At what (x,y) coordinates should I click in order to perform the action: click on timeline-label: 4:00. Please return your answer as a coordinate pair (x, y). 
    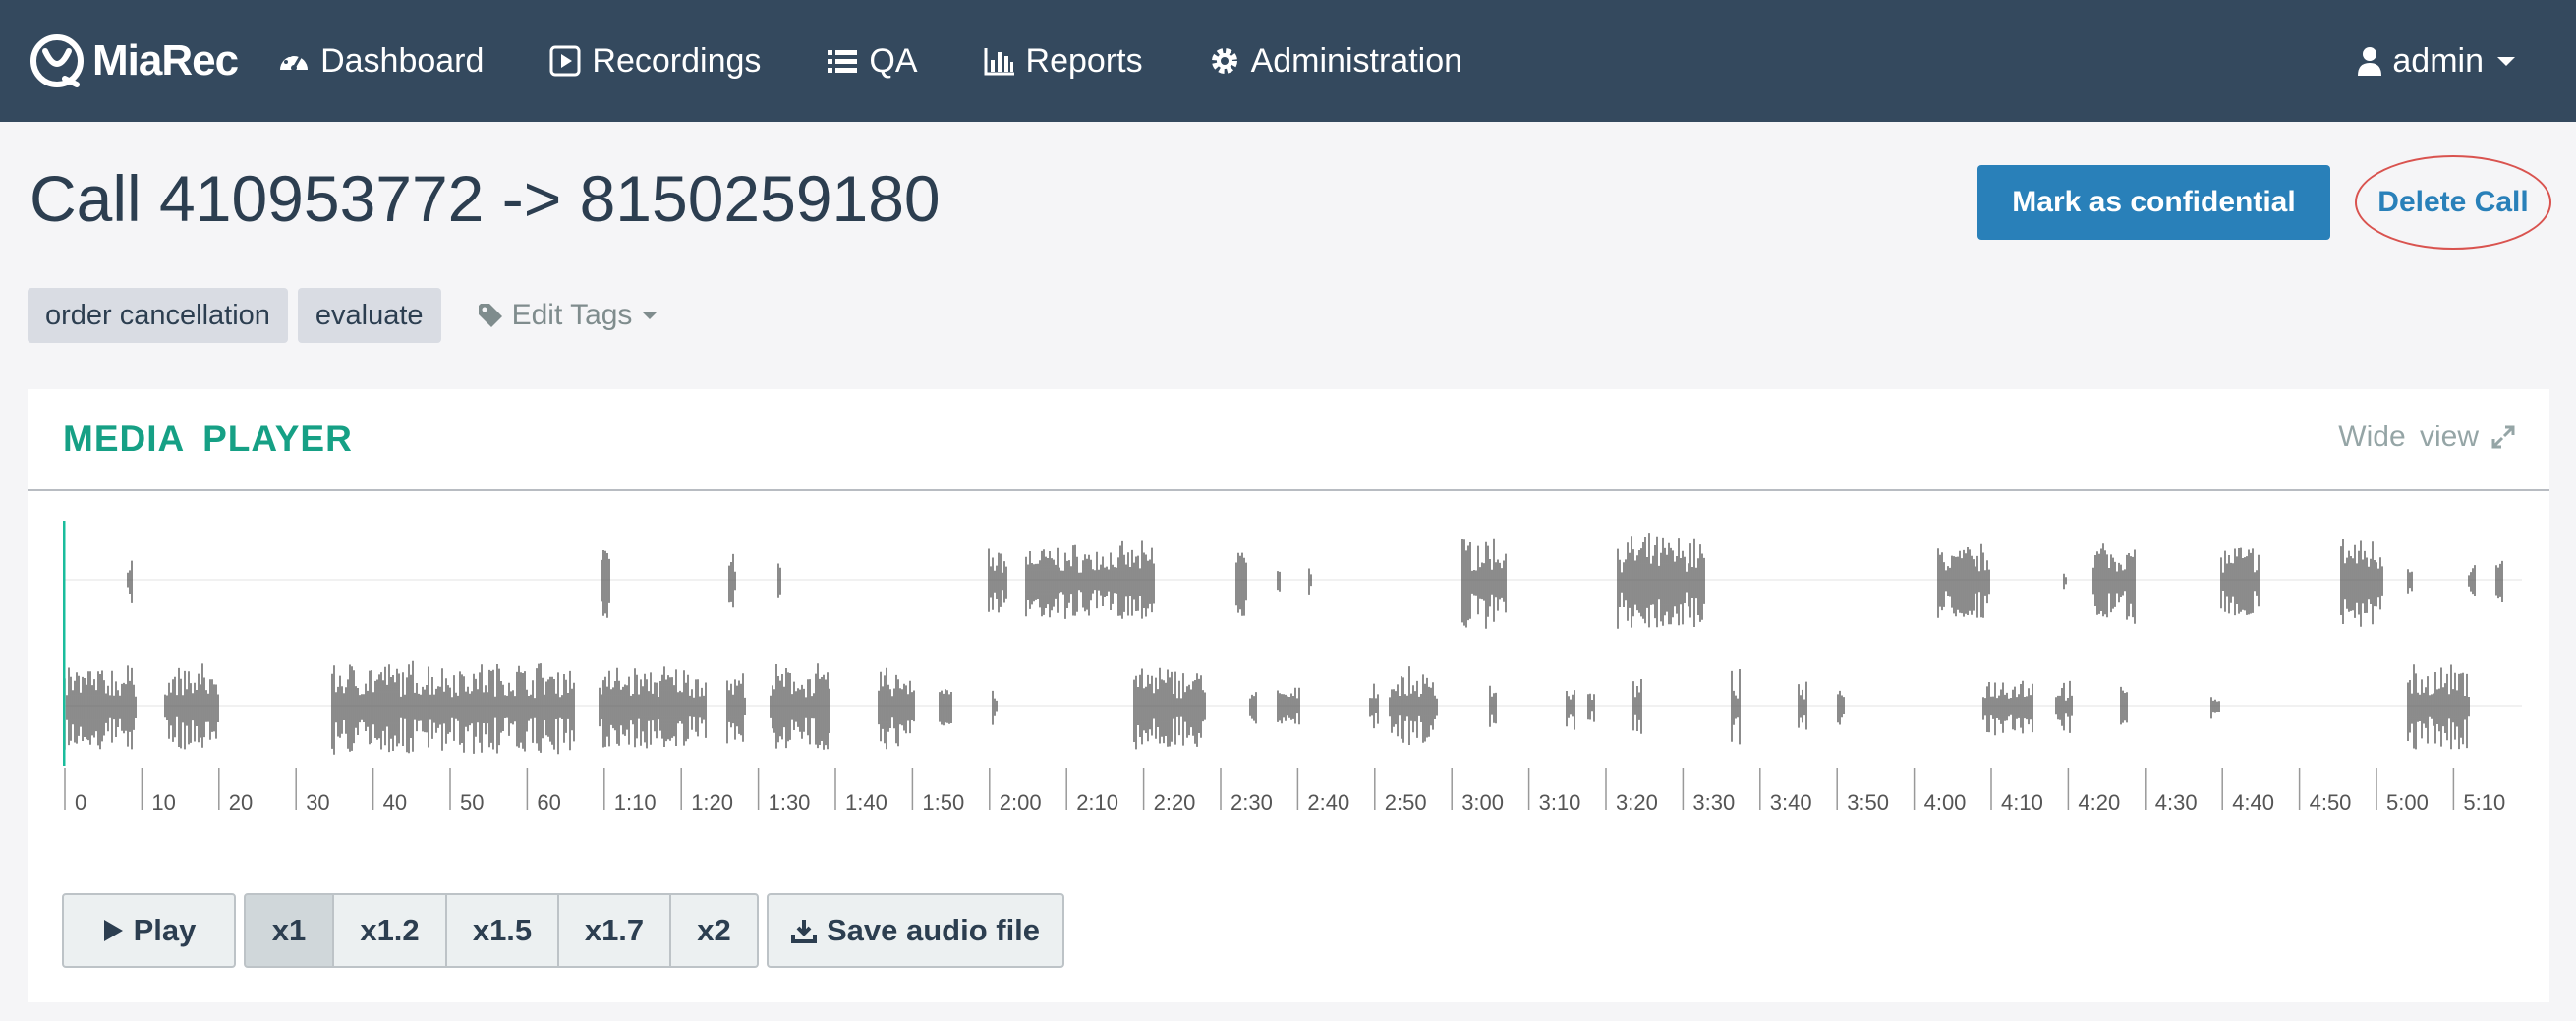
    Looking at the image, I should click on (1946, 800).